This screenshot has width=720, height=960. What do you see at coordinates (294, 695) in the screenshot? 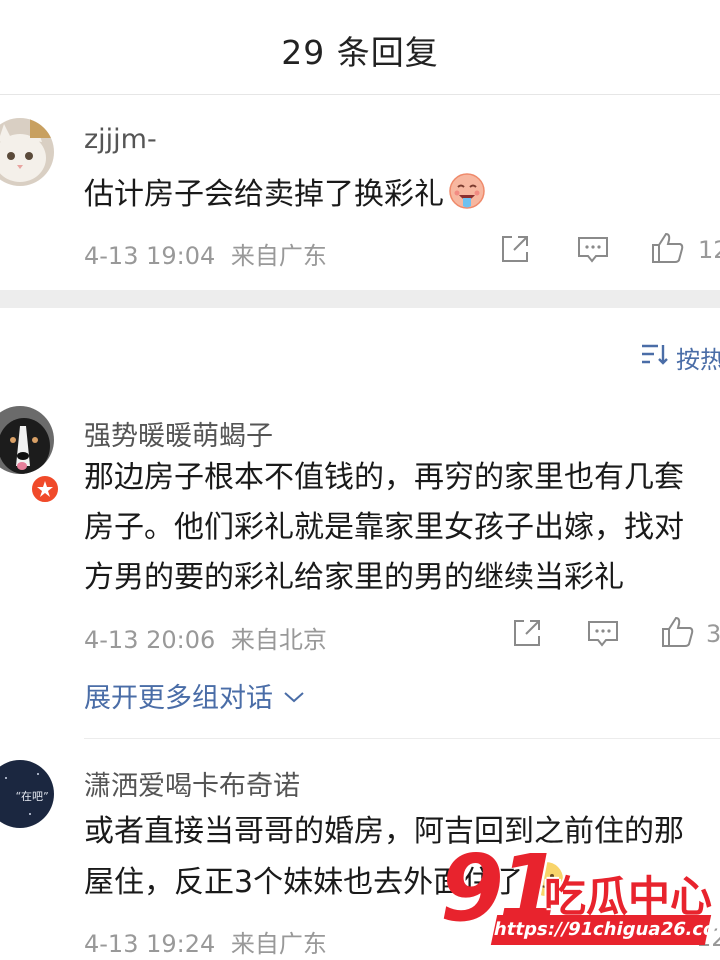
I see `chevron-down-icon` at bounding box center [294, 695].